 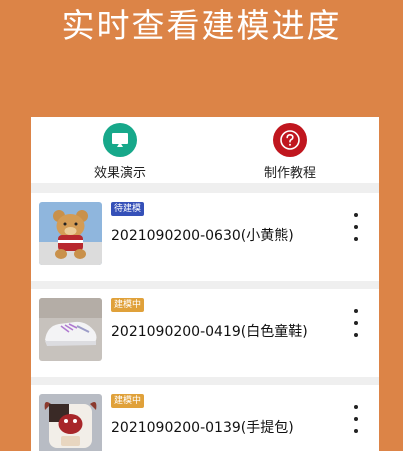 I want to click on question-icon, so click(x=290, y=140).